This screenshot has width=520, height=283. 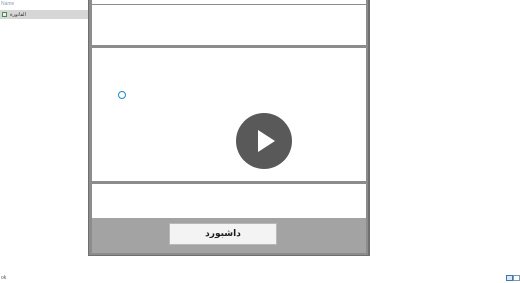 I want to click on form-header-section, so click(x=229, y=22).